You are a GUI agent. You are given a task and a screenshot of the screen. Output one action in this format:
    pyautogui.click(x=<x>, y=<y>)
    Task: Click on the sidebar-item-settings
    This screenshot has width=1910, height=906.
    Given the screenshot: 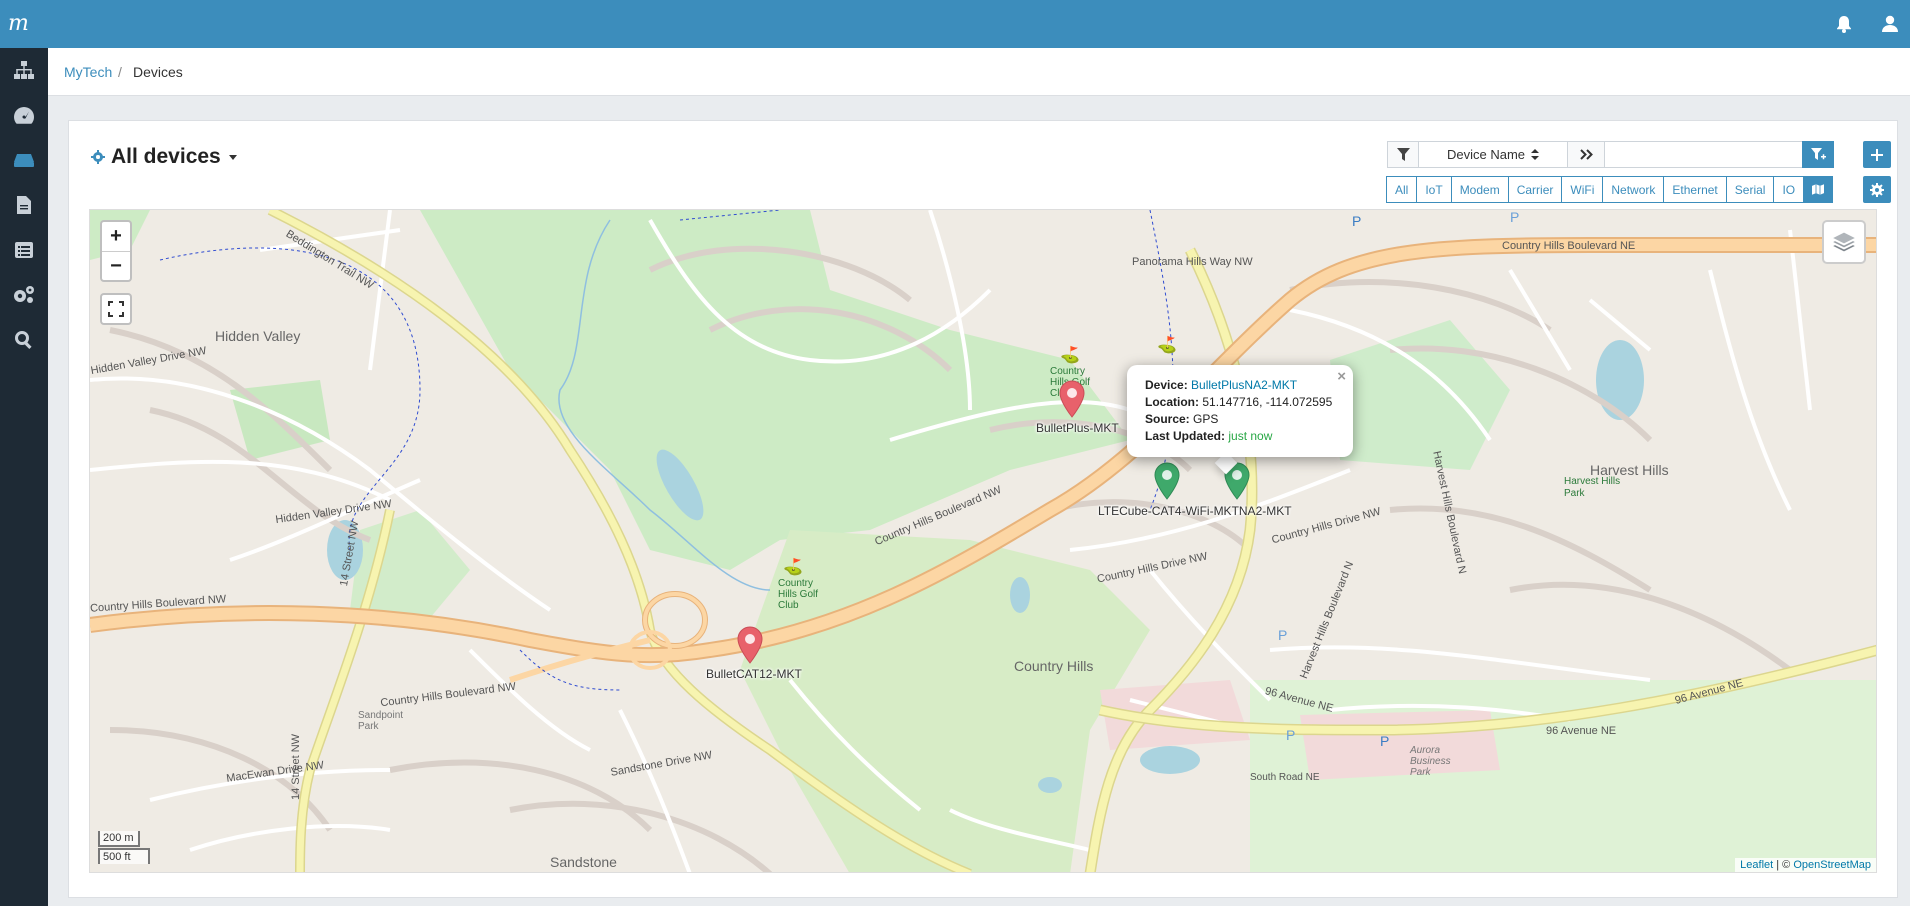 What is the action you would take?
    pyautogui.click(x=24, y=295)
    